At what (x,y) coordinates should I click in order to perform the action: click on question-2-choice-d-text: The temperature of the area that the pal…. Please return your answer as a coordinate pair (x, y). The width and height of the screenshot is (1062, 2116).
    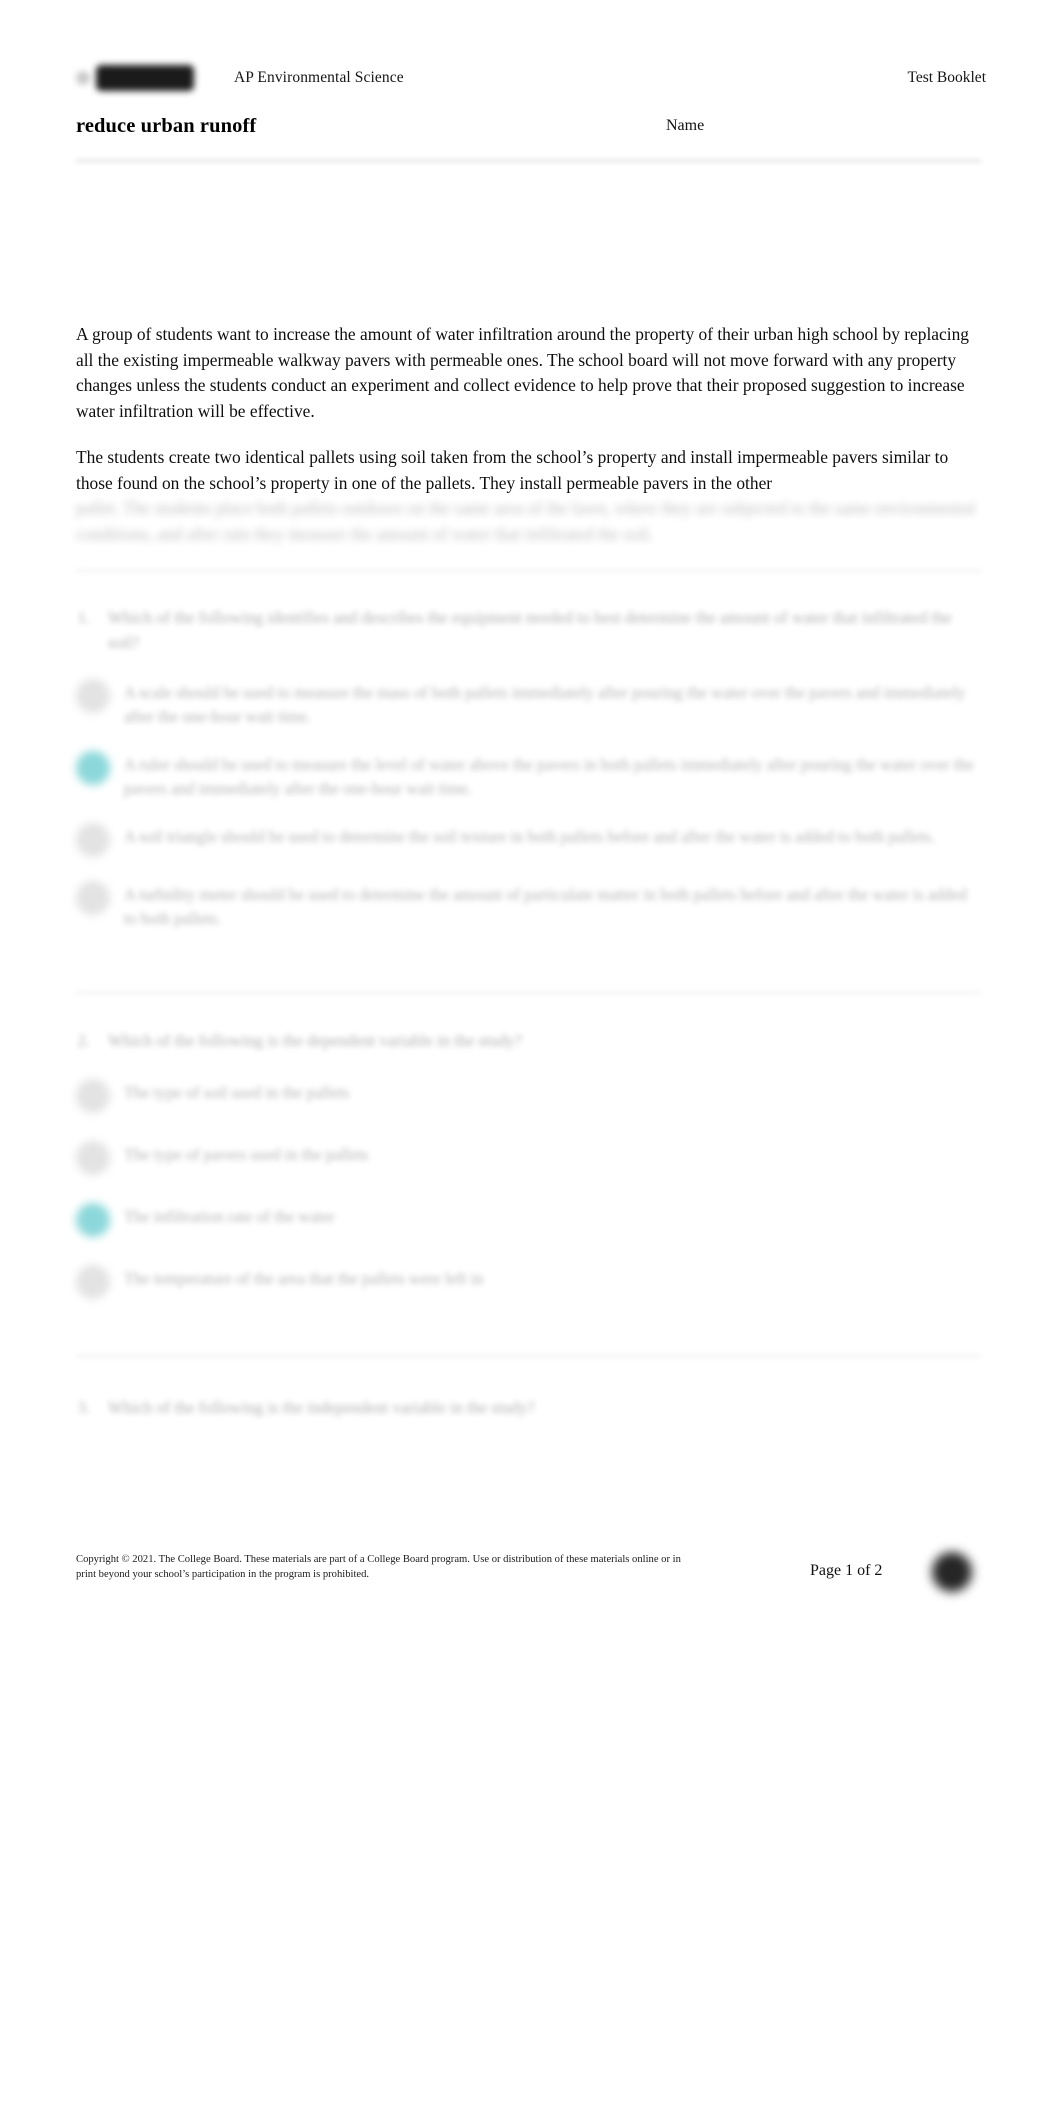
    Looking at the image, I should click on (304, 1278).